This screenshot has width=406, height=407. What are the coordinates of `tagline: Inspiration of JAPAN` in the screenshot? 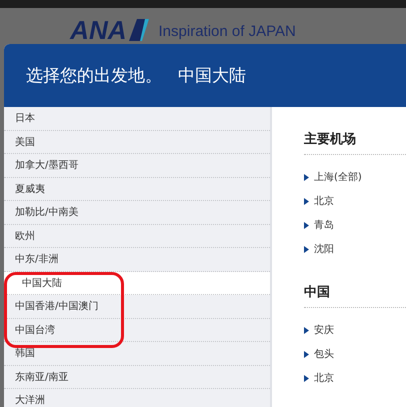 It's located at (227, 31).